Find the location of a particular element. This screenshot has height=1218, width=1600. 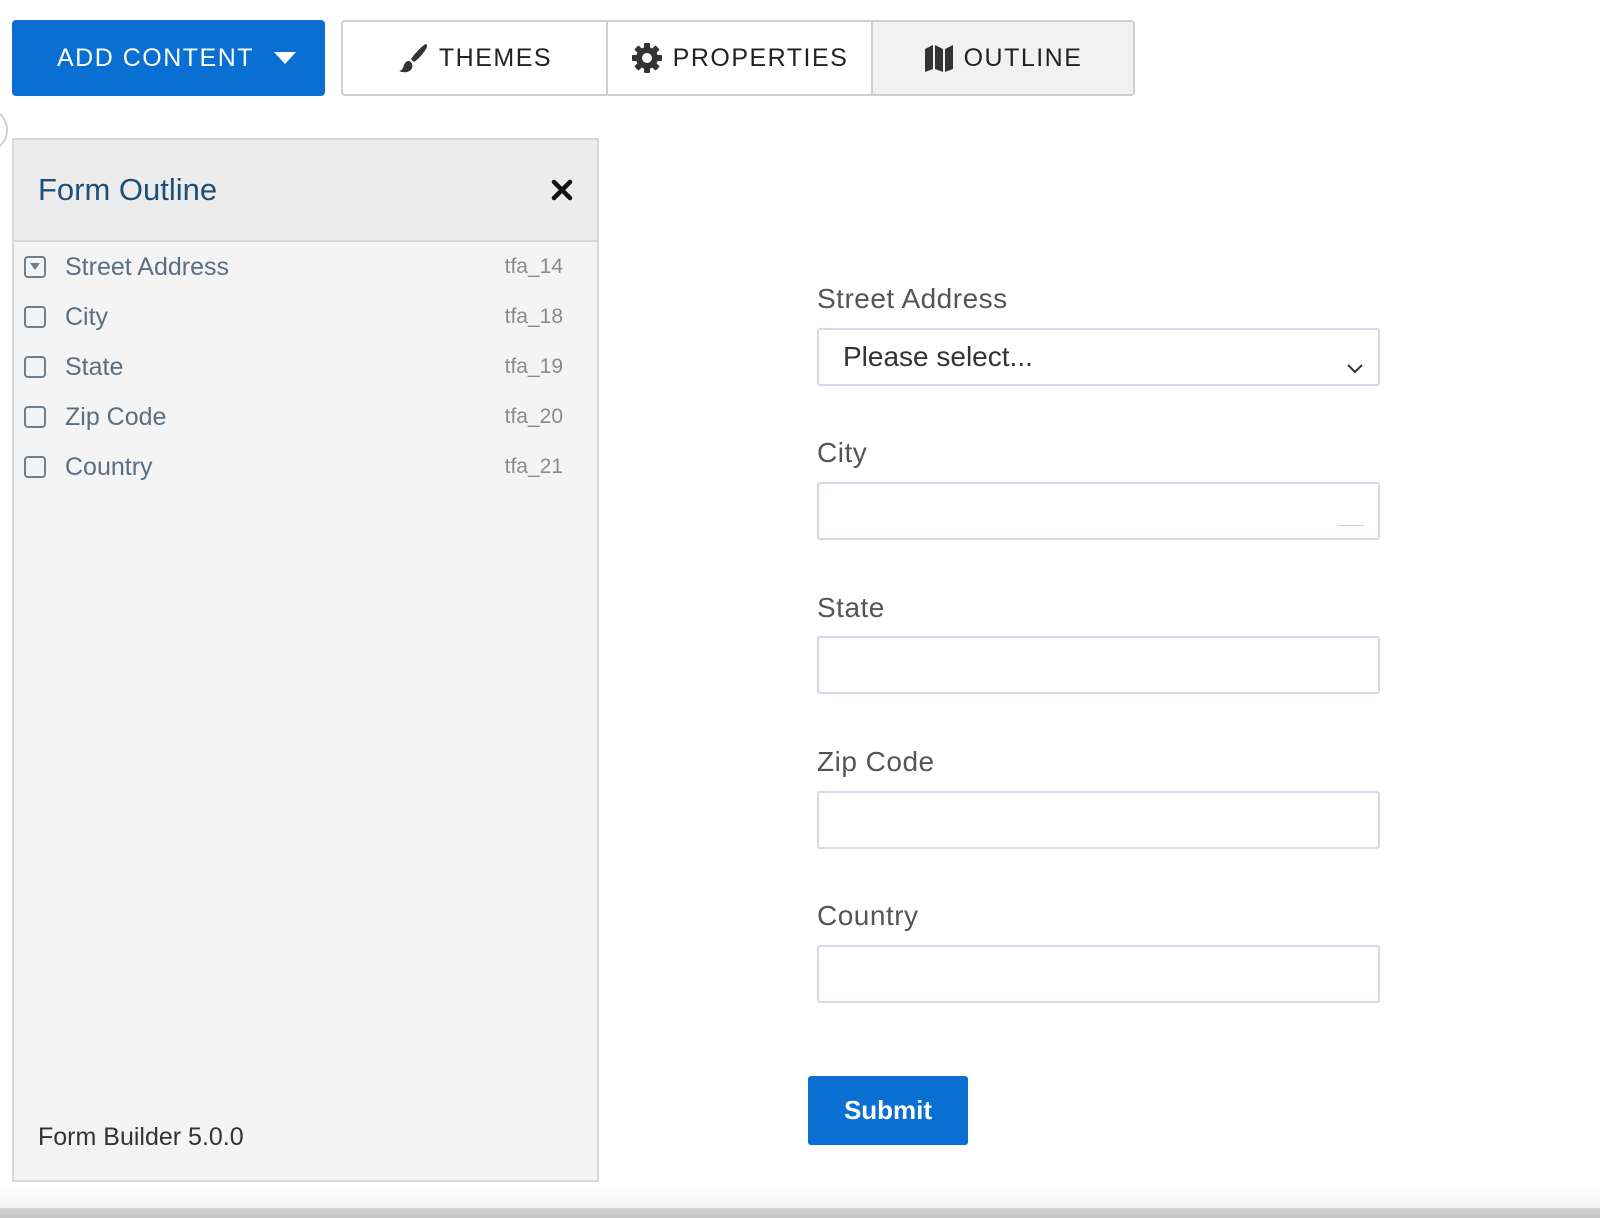

submit-label: Submit is located at coordinates (888, 1110).